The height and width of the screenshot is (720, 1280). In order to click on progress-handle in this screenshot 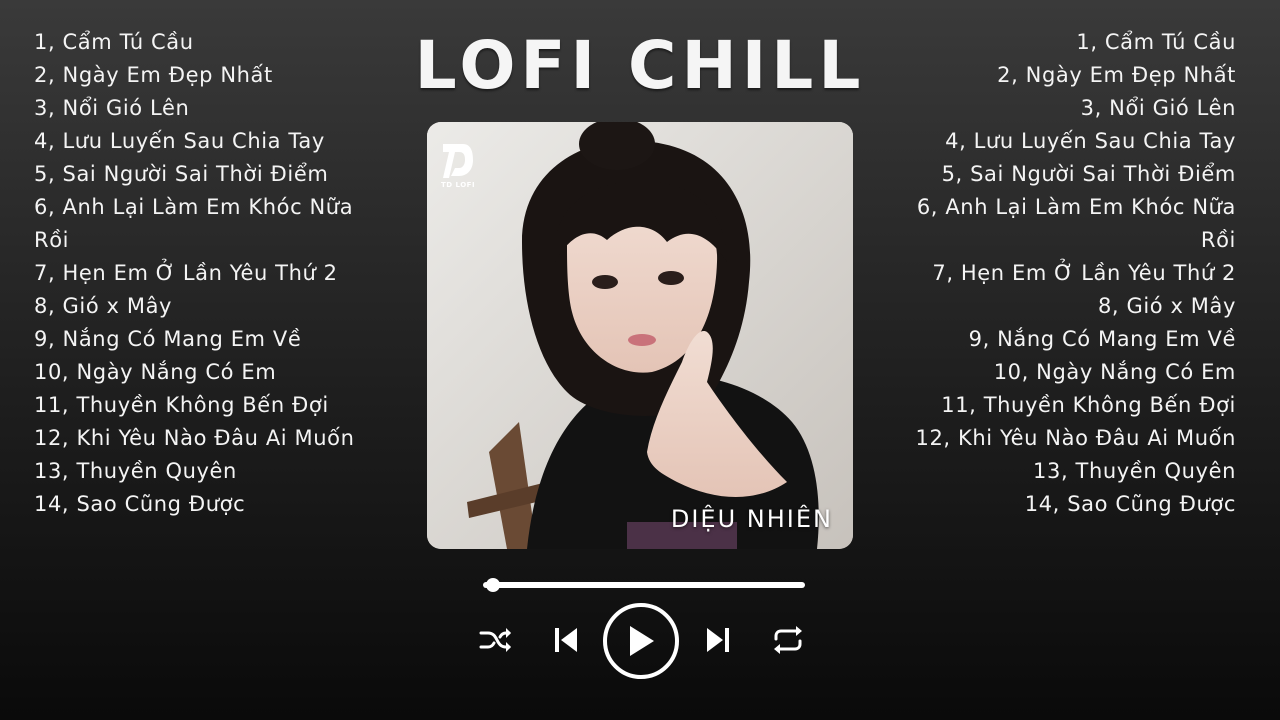, I will do `click(492, 585)`.